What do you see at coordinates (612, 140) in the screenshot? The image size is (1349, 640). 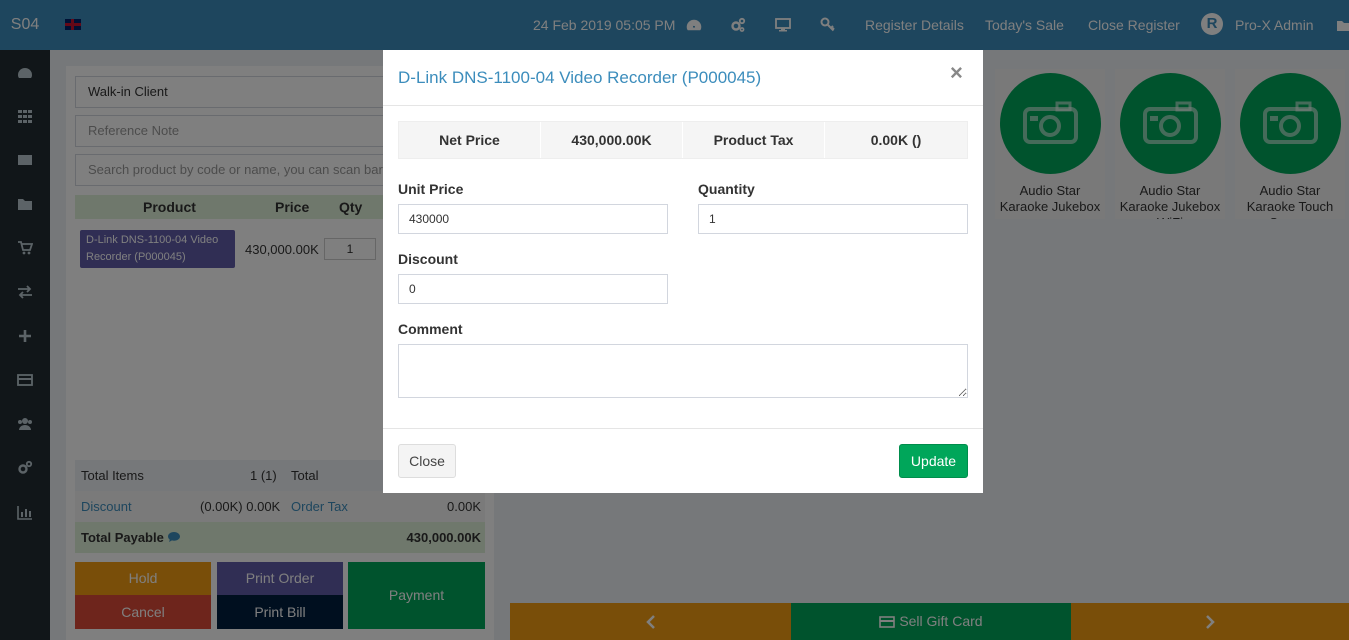 I see `net-price-value: 430,000.00K` at bounding box center [612, 140].